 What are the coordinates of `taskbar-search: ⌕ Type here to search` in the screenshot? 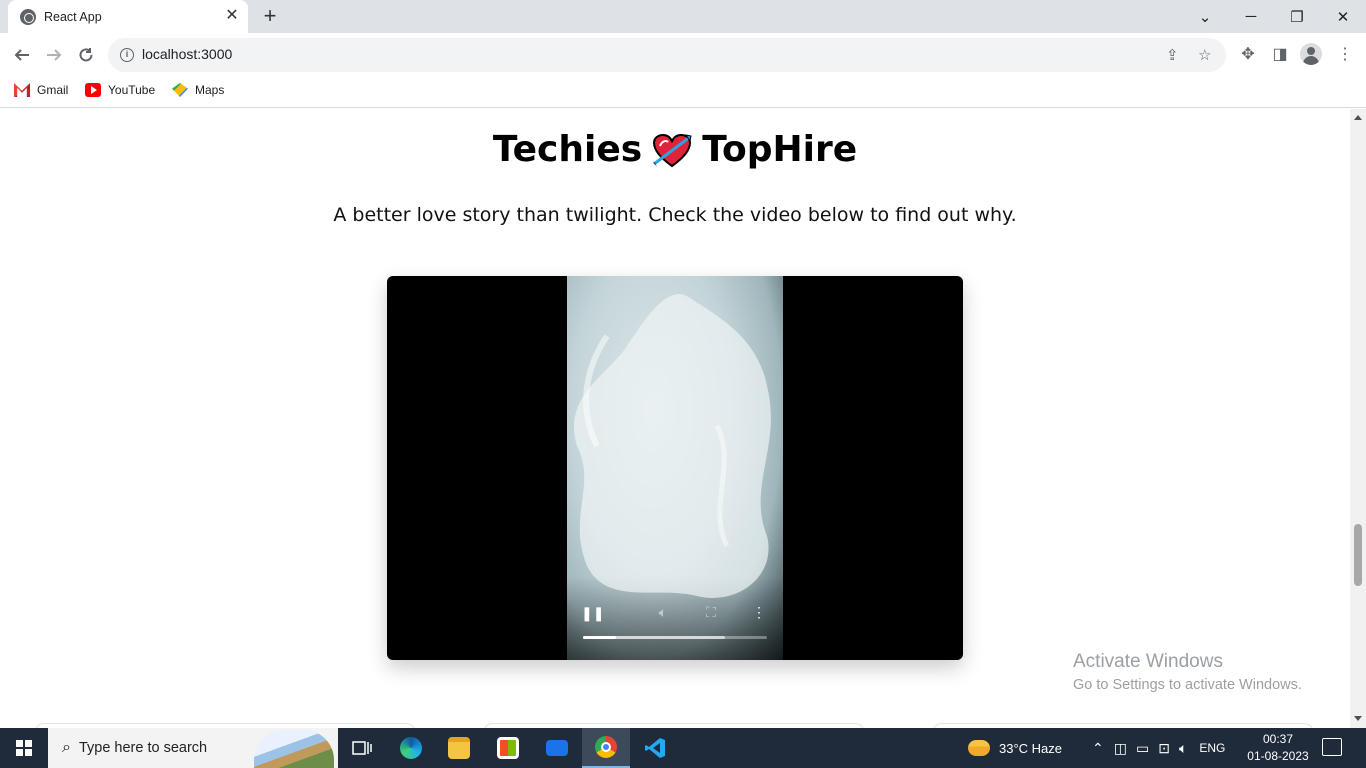 It's located at (193, 748).